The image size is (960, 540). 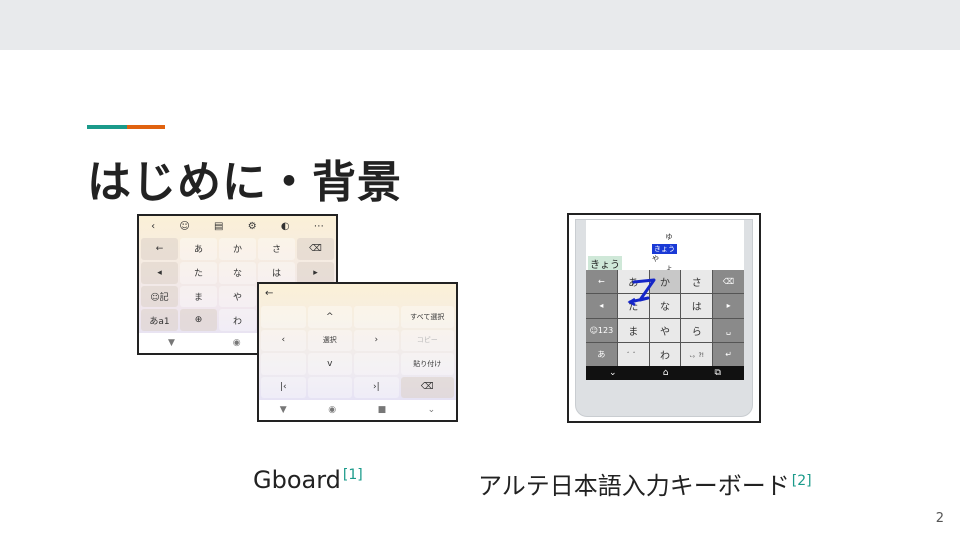 I want to click on alte-key: わ, so click(x=665, y=354).